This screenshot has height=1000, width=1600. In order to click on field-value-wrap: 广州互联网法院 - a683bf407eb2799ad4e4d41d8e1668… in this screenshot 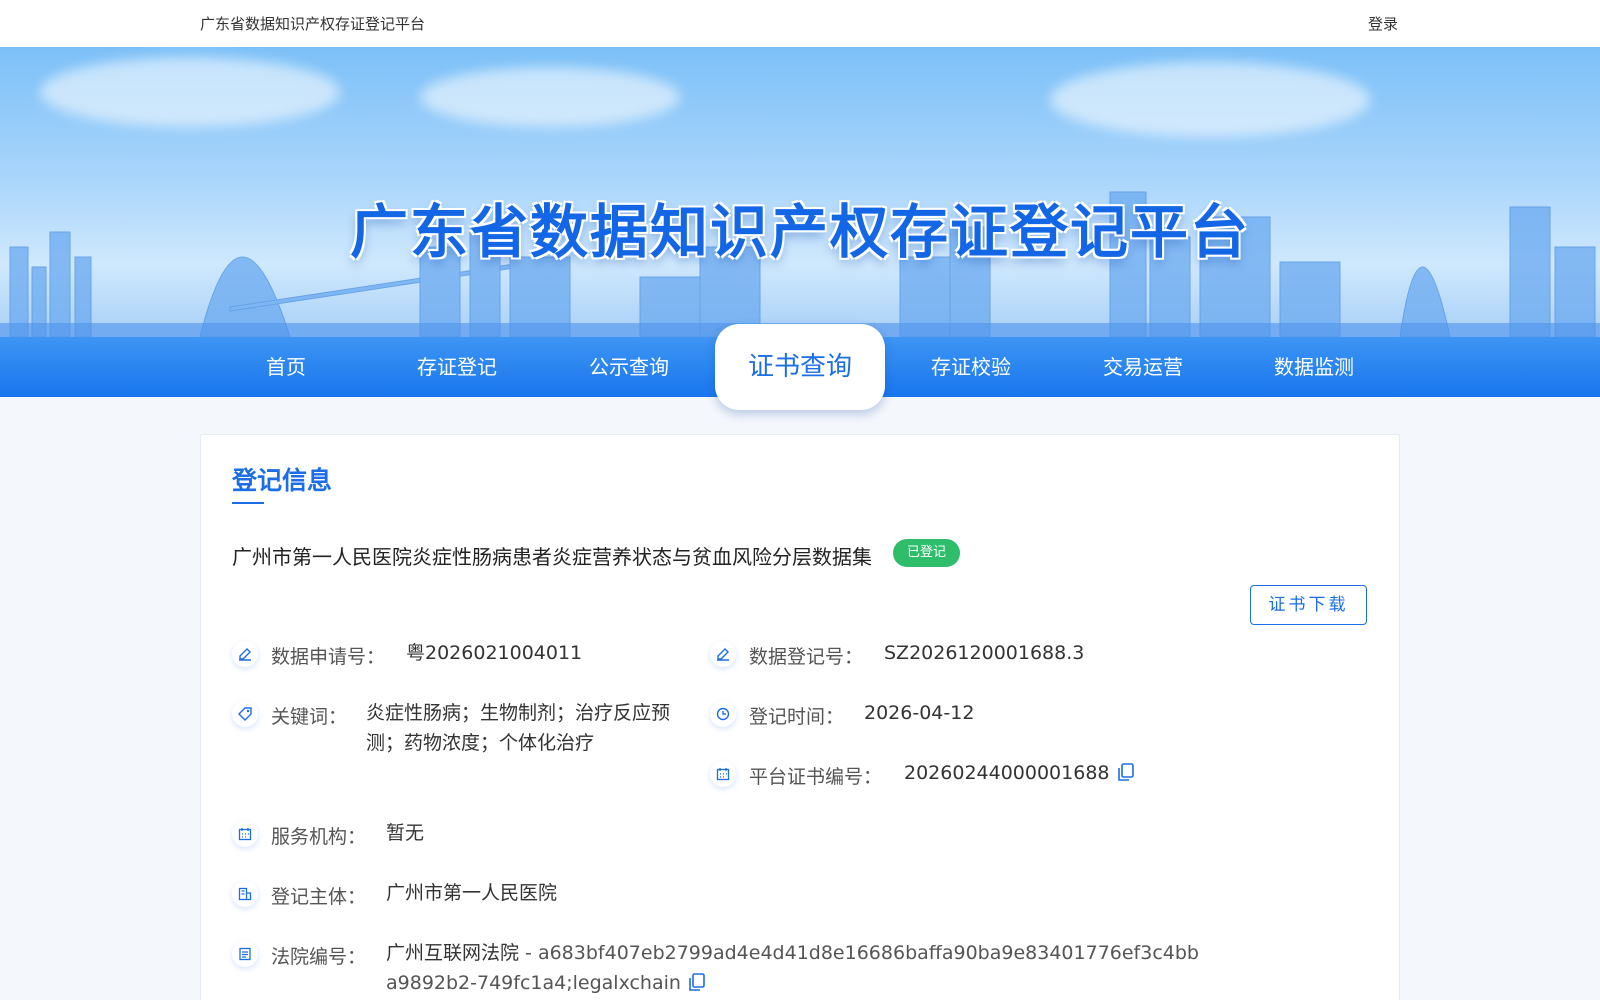, I will do `click(796, 968)`.